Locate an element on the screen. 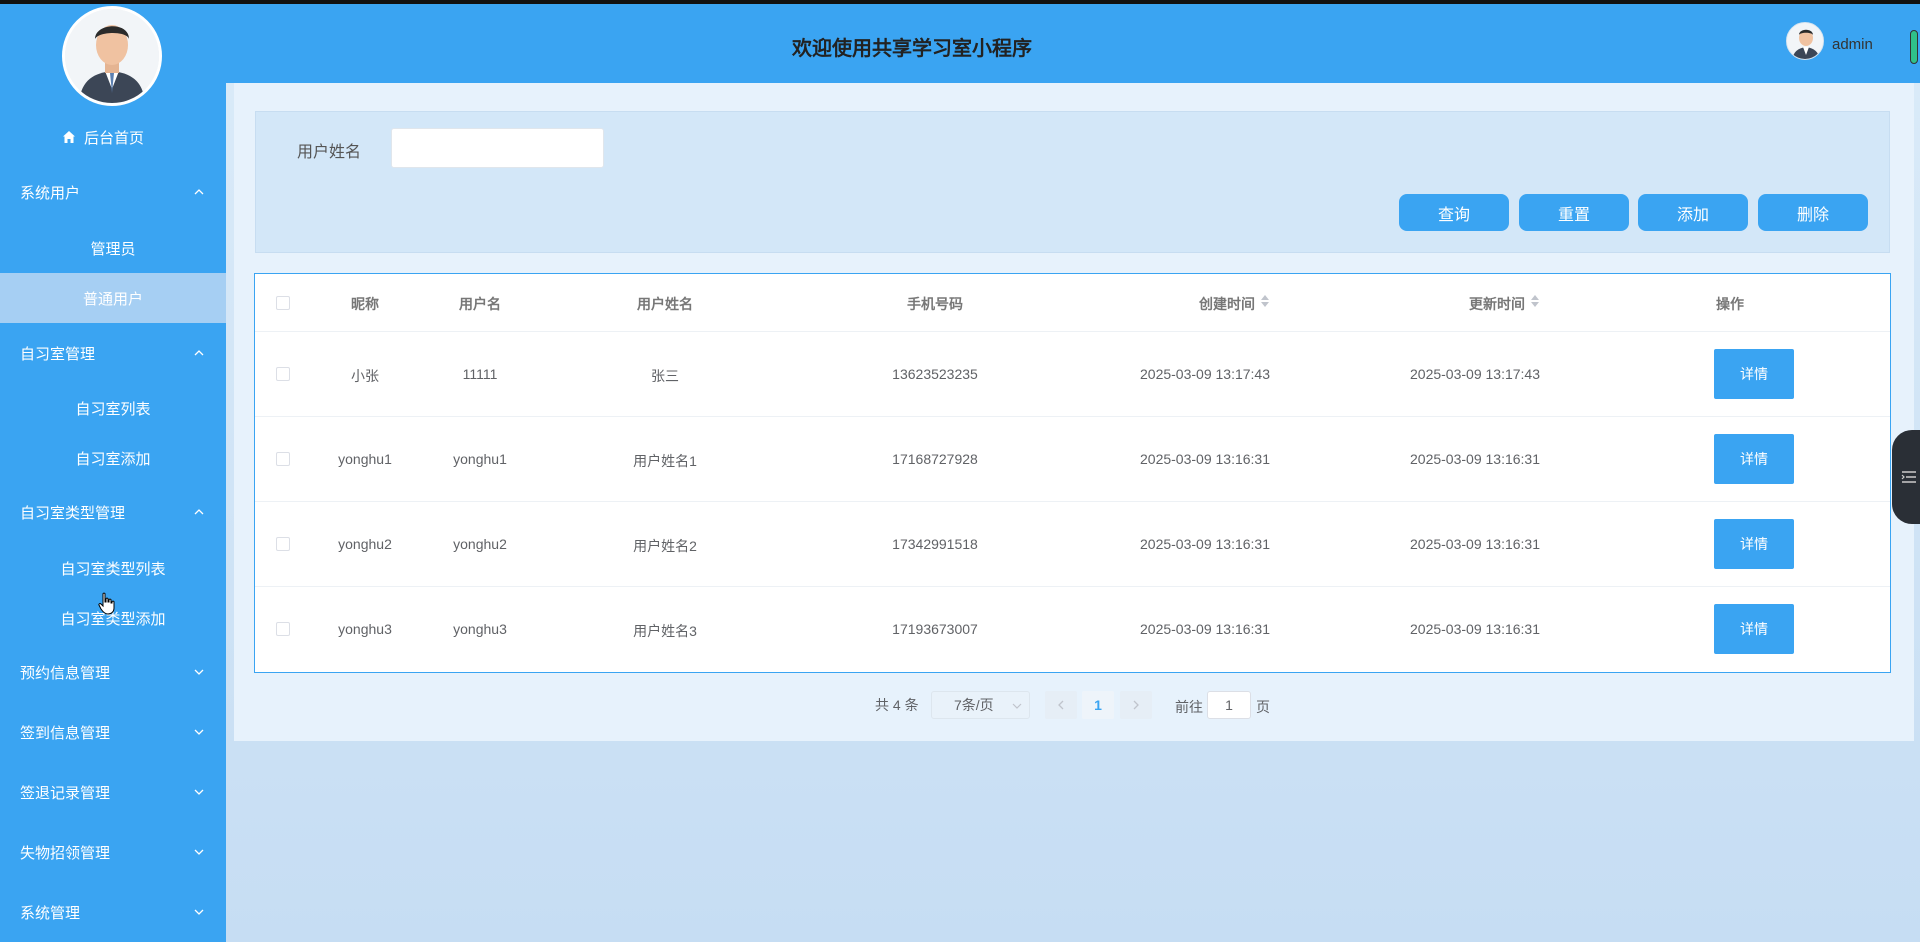 The height and width of the screenshot is (942, 1920). page-title: 欢迎使用共享学习室小程序 is located at coordinates (912, 49).